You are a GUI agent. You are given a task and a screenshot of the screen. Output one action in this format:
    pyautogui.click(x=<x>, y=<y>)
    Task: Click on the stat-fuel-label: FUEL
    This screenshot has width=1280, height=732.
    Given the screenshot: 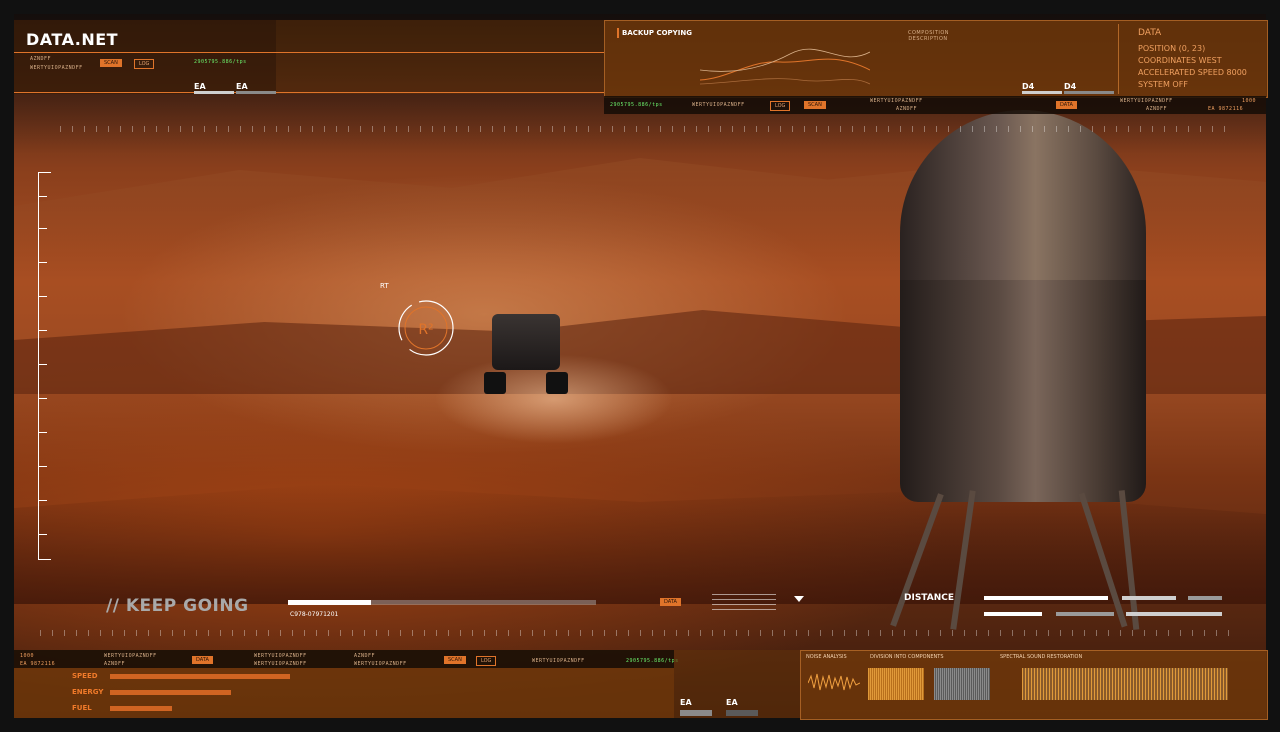 What is the action you would take?
    pyautogui.click(x=82, y=708)
    